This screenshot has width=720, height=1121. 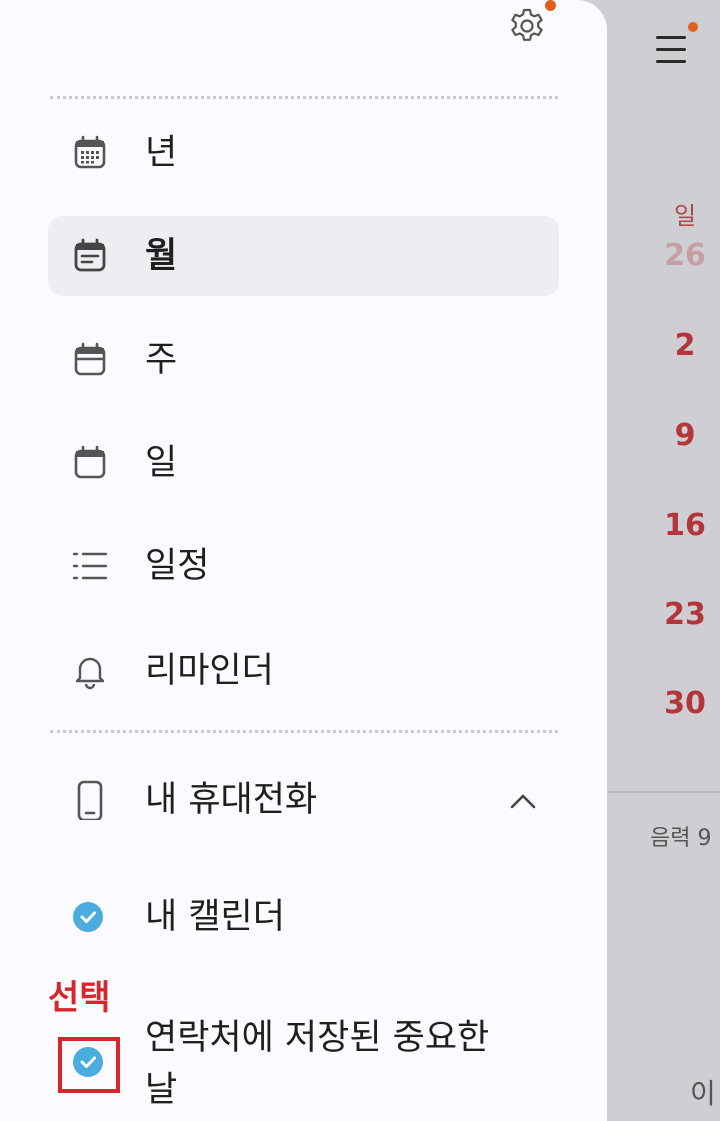 I want to click on nav-item-day: 일, so click(x=303, y=463).